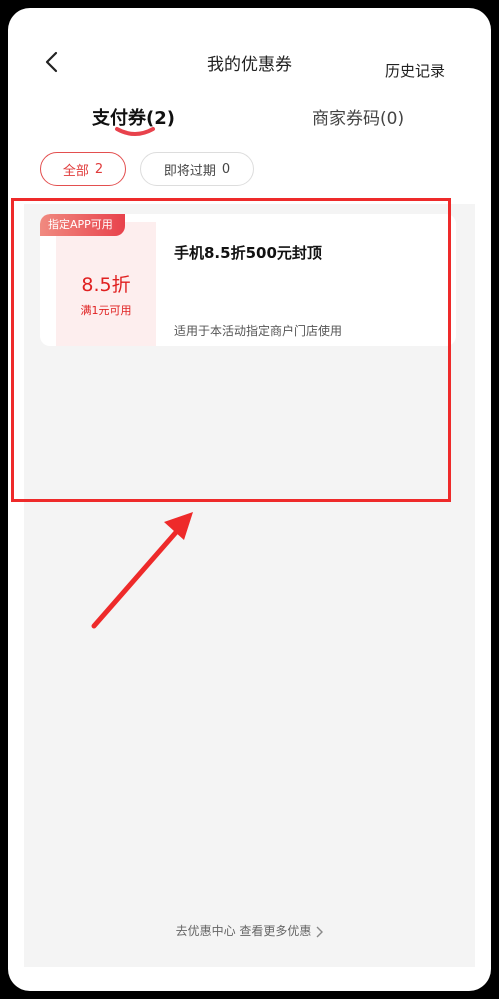 This screenshot has height=999, width=499. I want to click on coupon-discount: 8.5折, so click(106, 285).